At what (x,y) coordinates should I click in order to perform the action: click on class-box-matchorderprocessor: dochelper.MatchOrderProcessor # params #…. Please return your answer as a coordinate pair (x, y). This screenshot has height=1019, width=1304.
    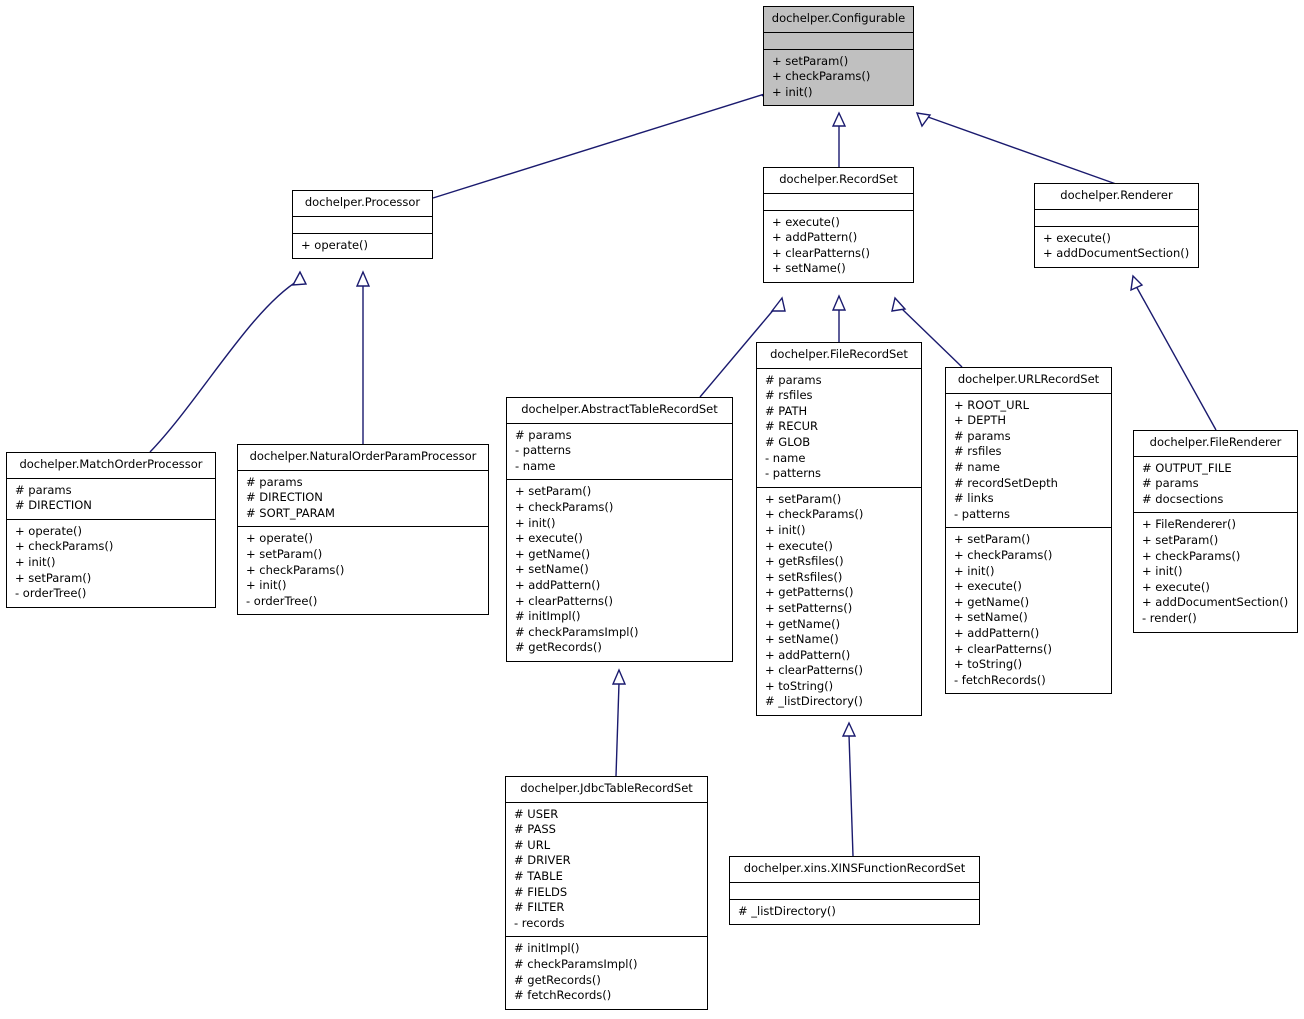
    Looking at the image, I should click on (111, 530).